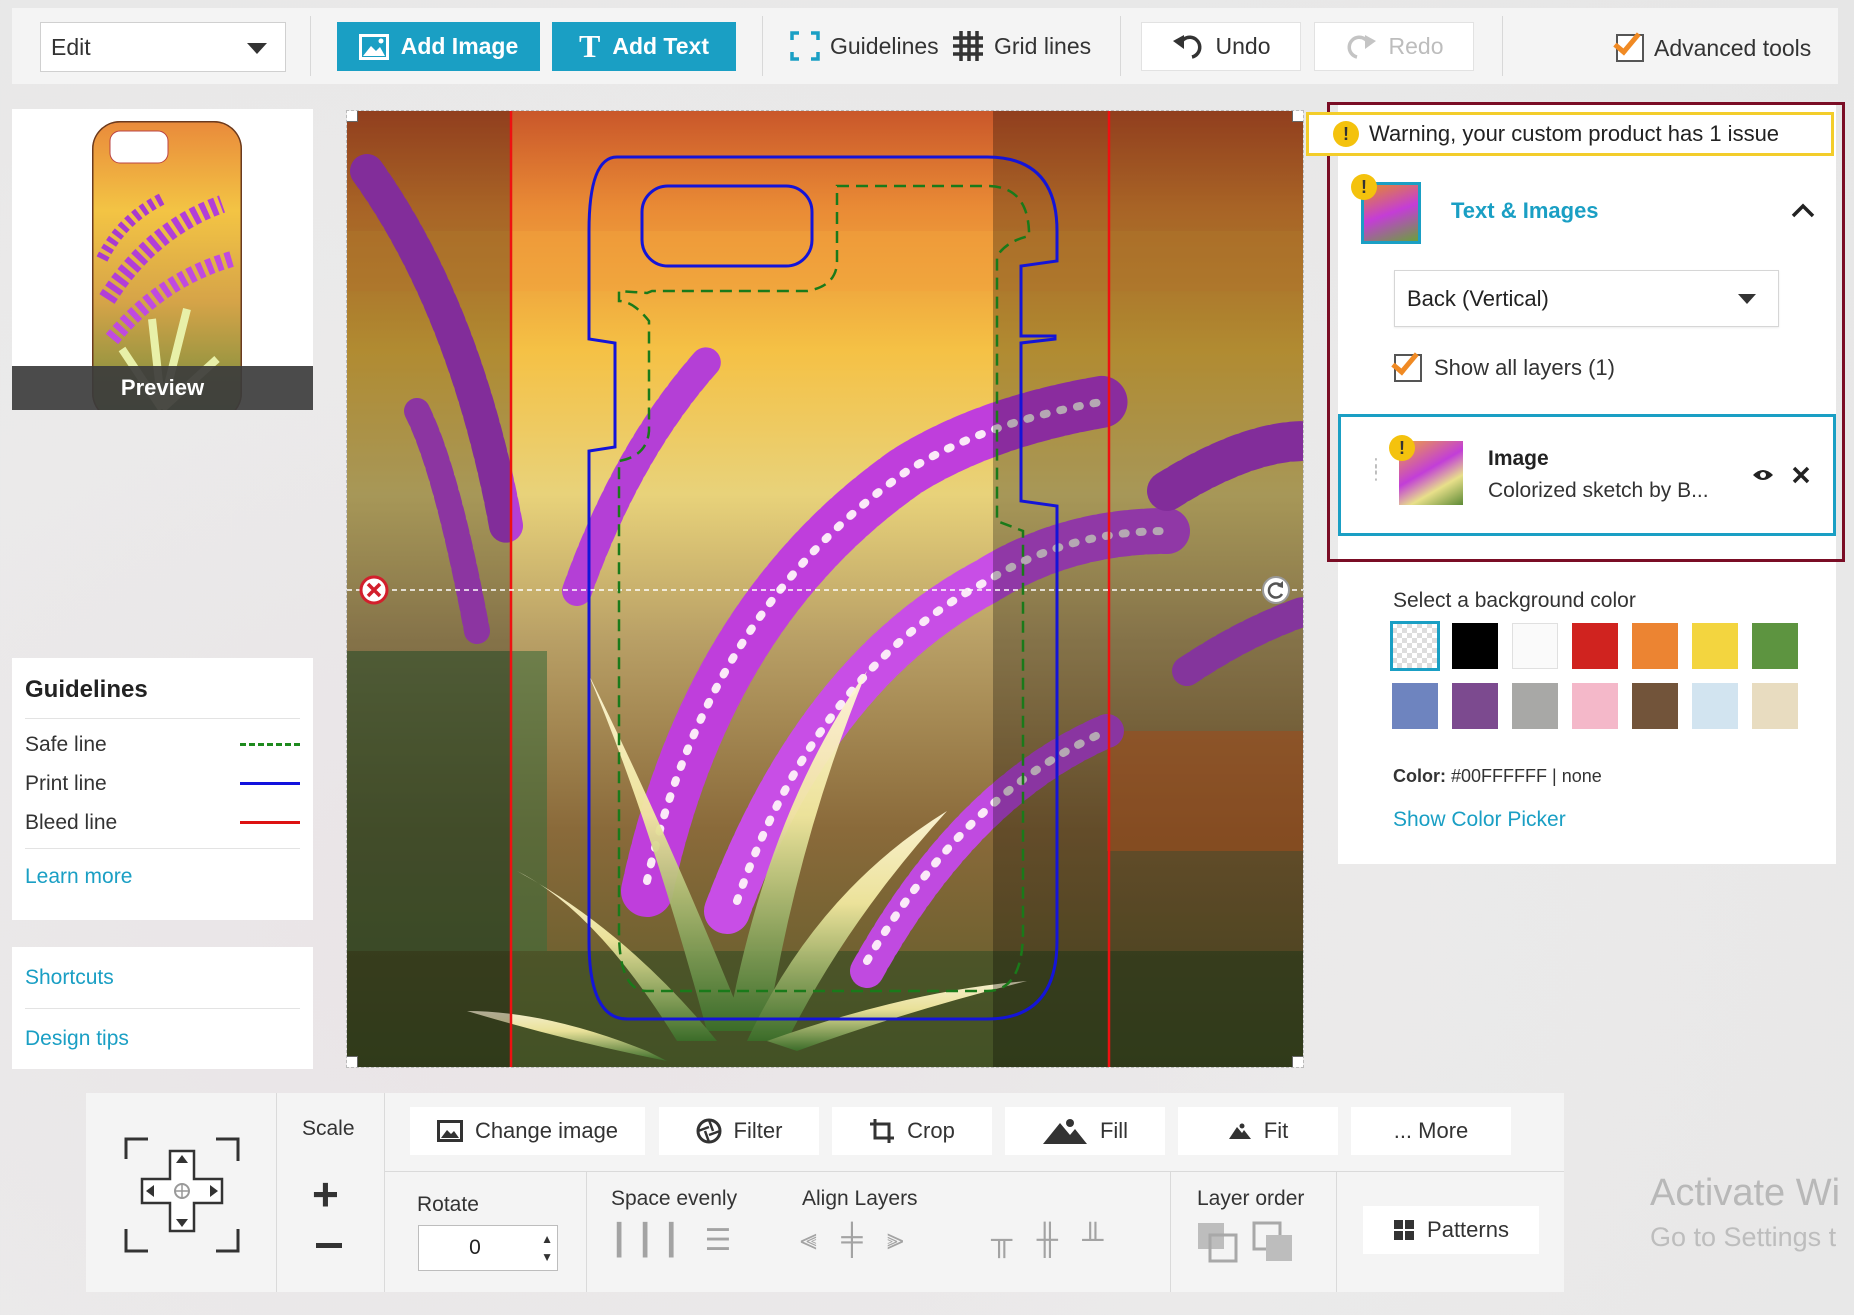 This screenshot has width=1854, height=1315. What do you see at coordinates (374, 590) in the screenshot?
I see `delete-layer-icon` at bounding box center [374, 590].